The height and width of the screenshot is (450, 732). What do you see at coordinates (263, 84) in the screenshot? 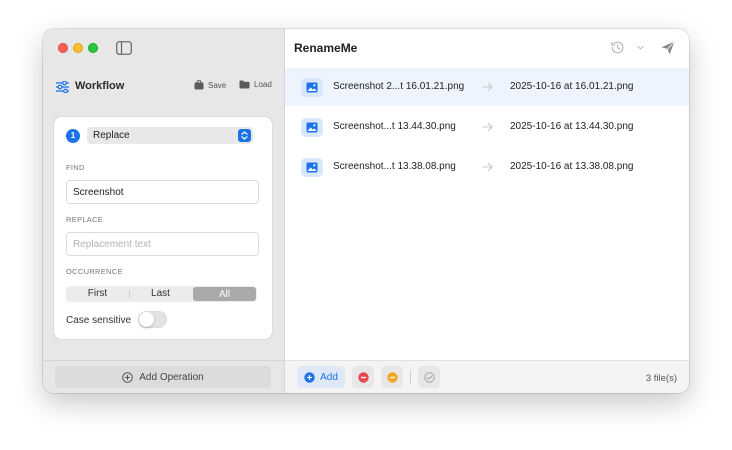
I see `load-label: Load` at bounding box center [263, 84].